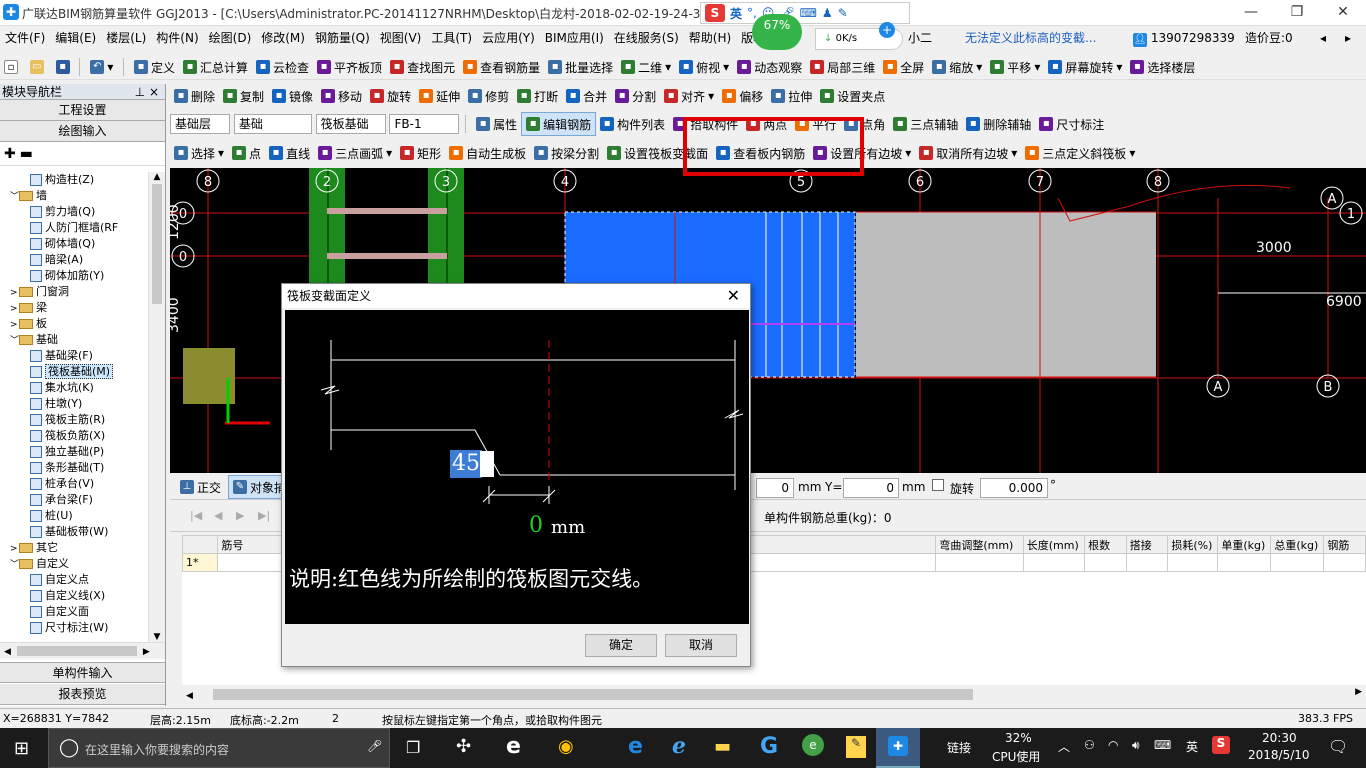 The height and width of the screenshot is (768, 1366). I want to click on mic-icon: 🎤︎, so click(374, 746).